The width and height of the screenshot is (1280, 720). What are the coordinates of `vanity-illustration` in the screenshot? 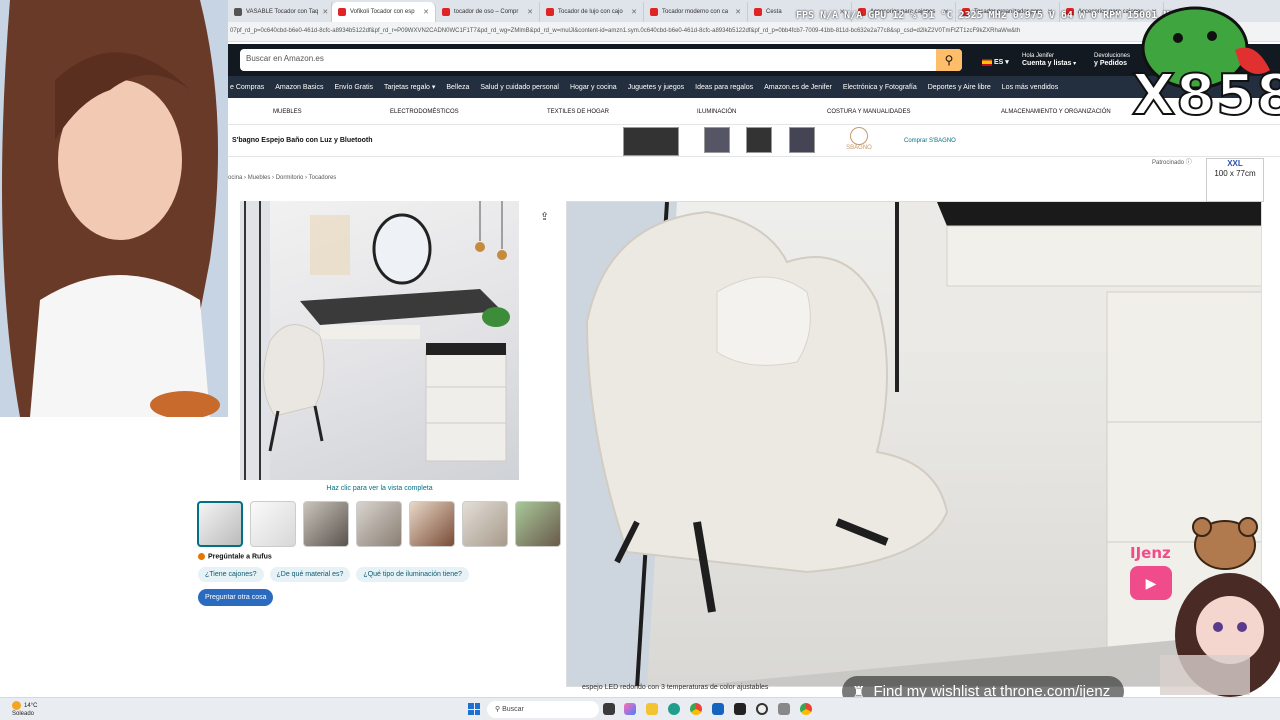 It's located at (375, 340).